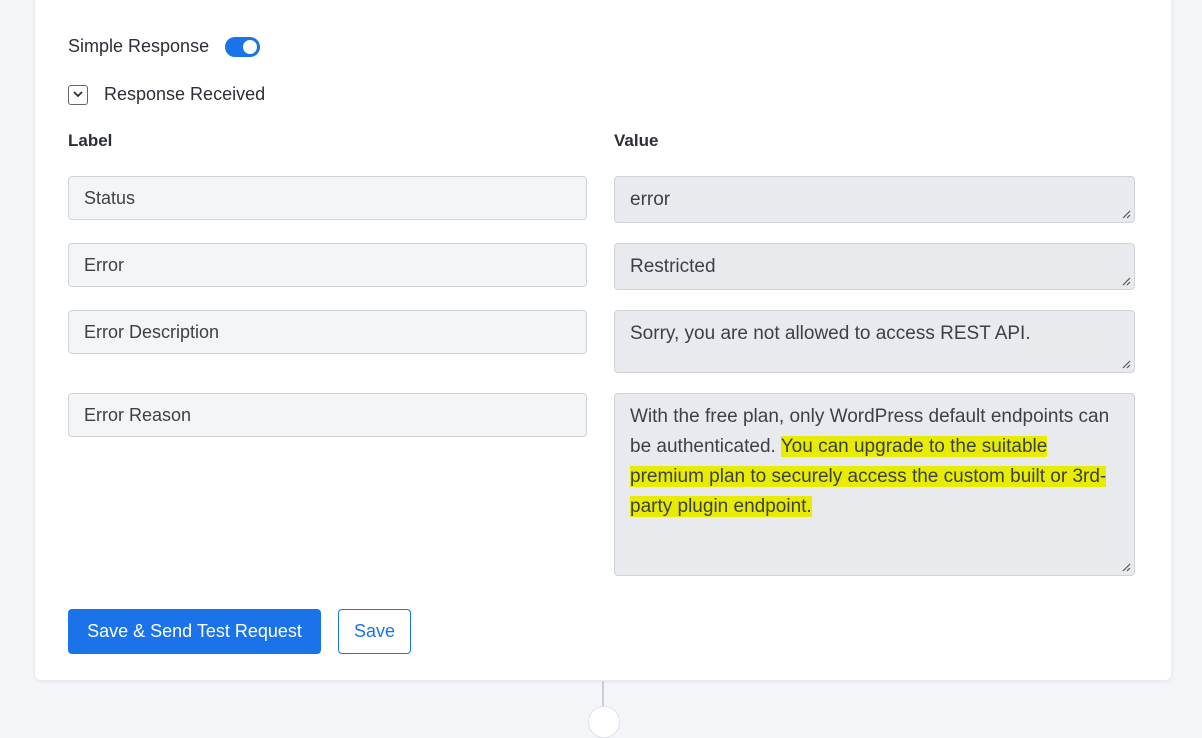 The width and height of the screenshot is (1202, 738). What do you see at coordinates (636, 140) in the screenshot?
I see `value-column-header: Value` at bounding box center [636, 140].